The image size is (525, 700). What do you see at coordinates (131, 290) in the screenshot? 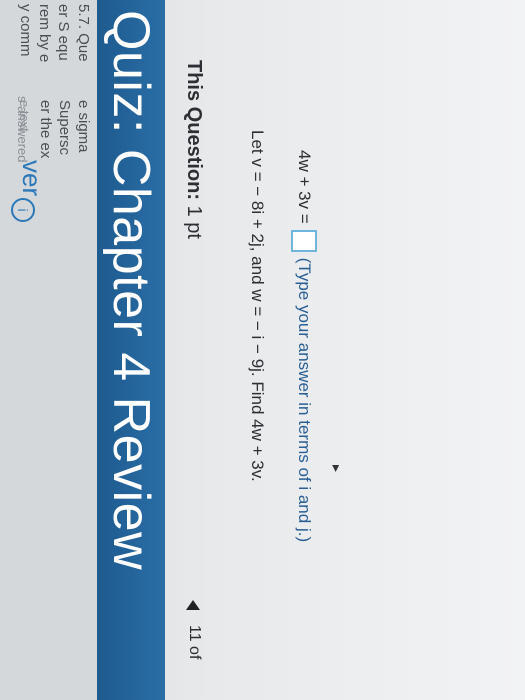
I see `page-title: Quiz: Chapter 4 Review` at bounding box center [131, 290].